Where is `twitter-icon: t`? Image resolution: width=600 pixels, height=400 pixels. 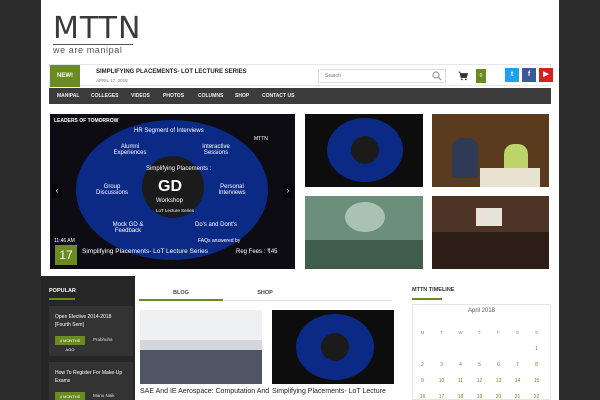
twitter-icon: t is located at coordinates (512, 75).